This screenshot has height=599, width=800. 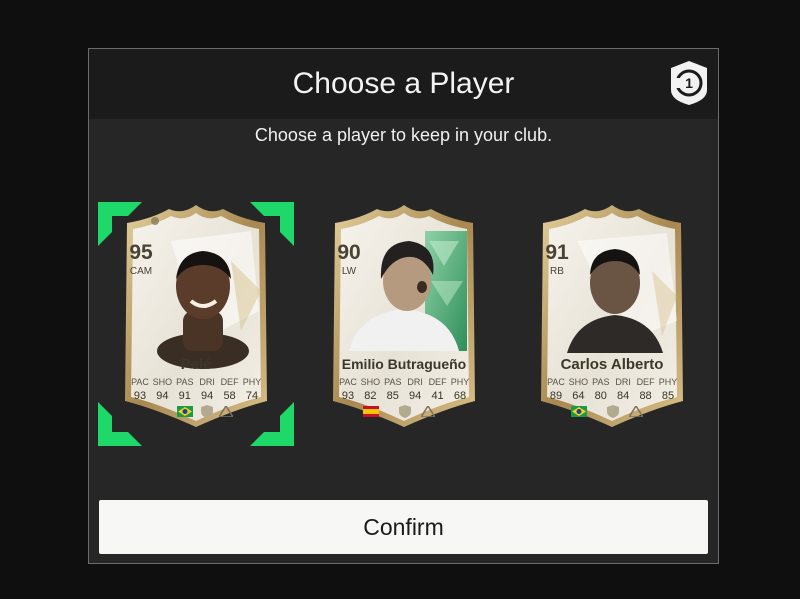 I want to click on dialog-title: Choose a Player, so click(x=403, y=83).